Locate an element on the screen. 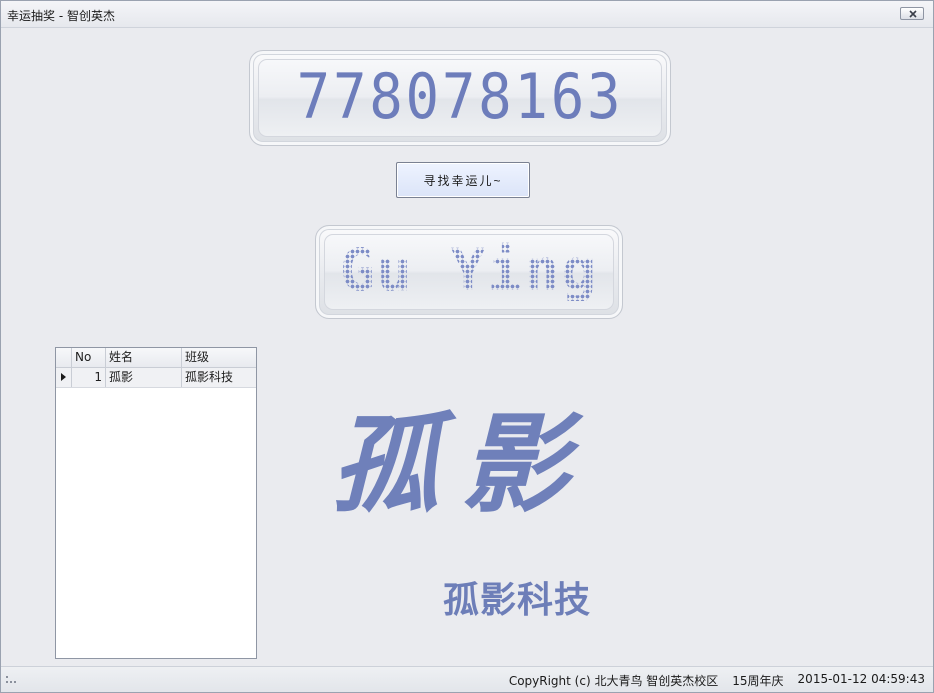 Image resolution: width=934 pixels, height=693 pixels. cell-name: 孤影 is located at coordinates (144, 377).